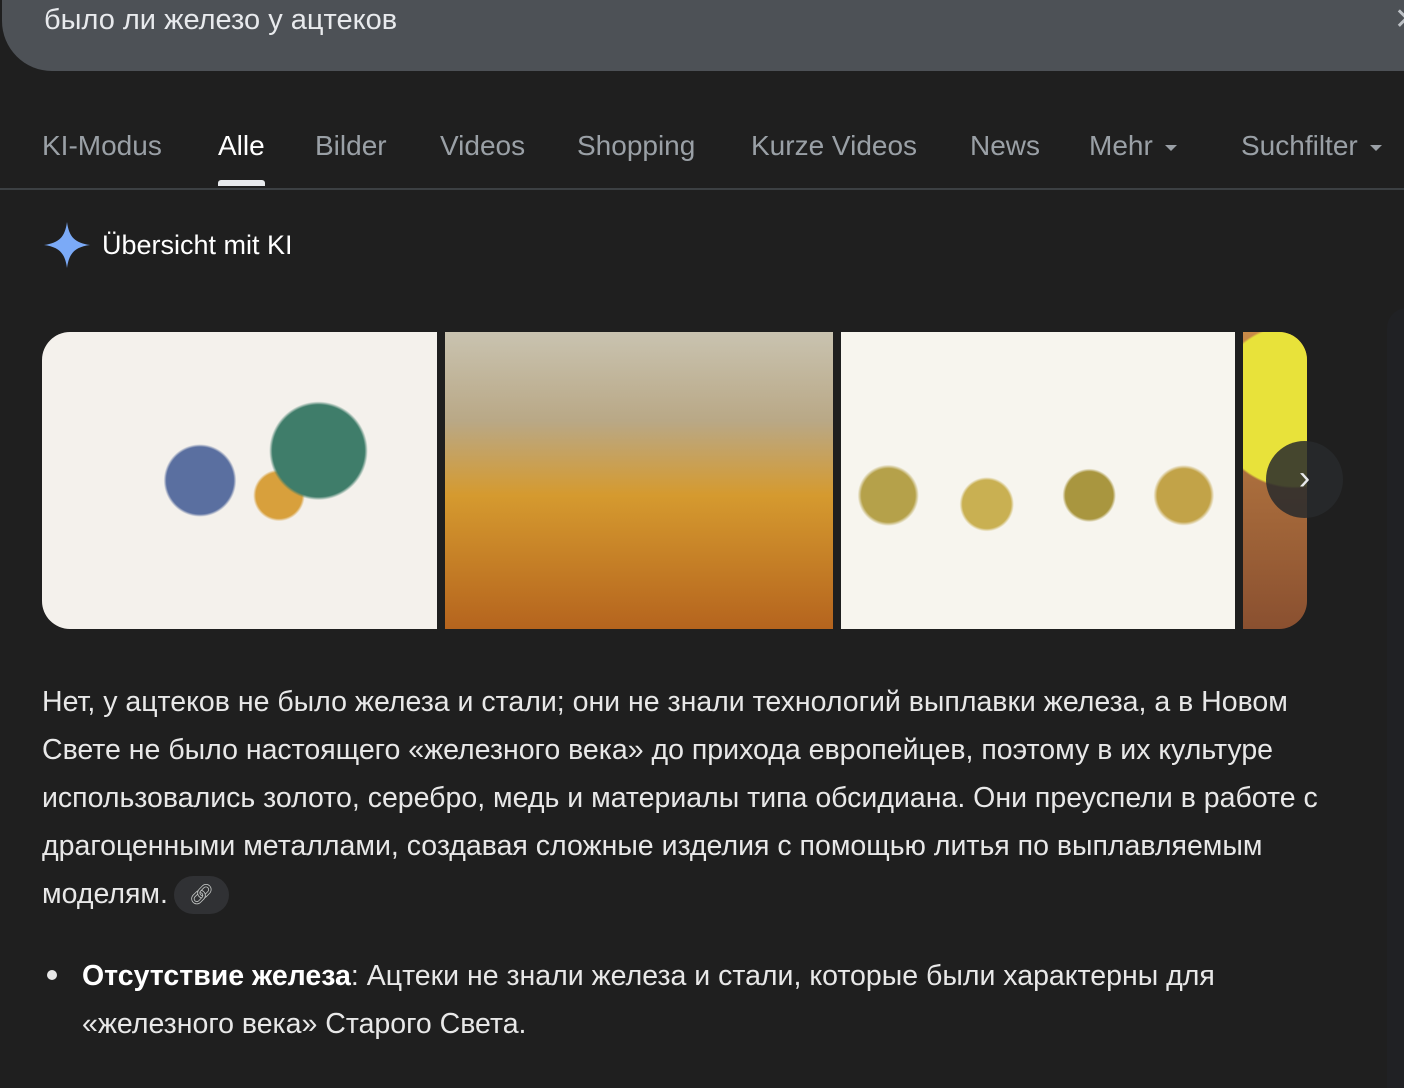  I want to click on tab-mehr-label: Mehr, so click(1121, 145).